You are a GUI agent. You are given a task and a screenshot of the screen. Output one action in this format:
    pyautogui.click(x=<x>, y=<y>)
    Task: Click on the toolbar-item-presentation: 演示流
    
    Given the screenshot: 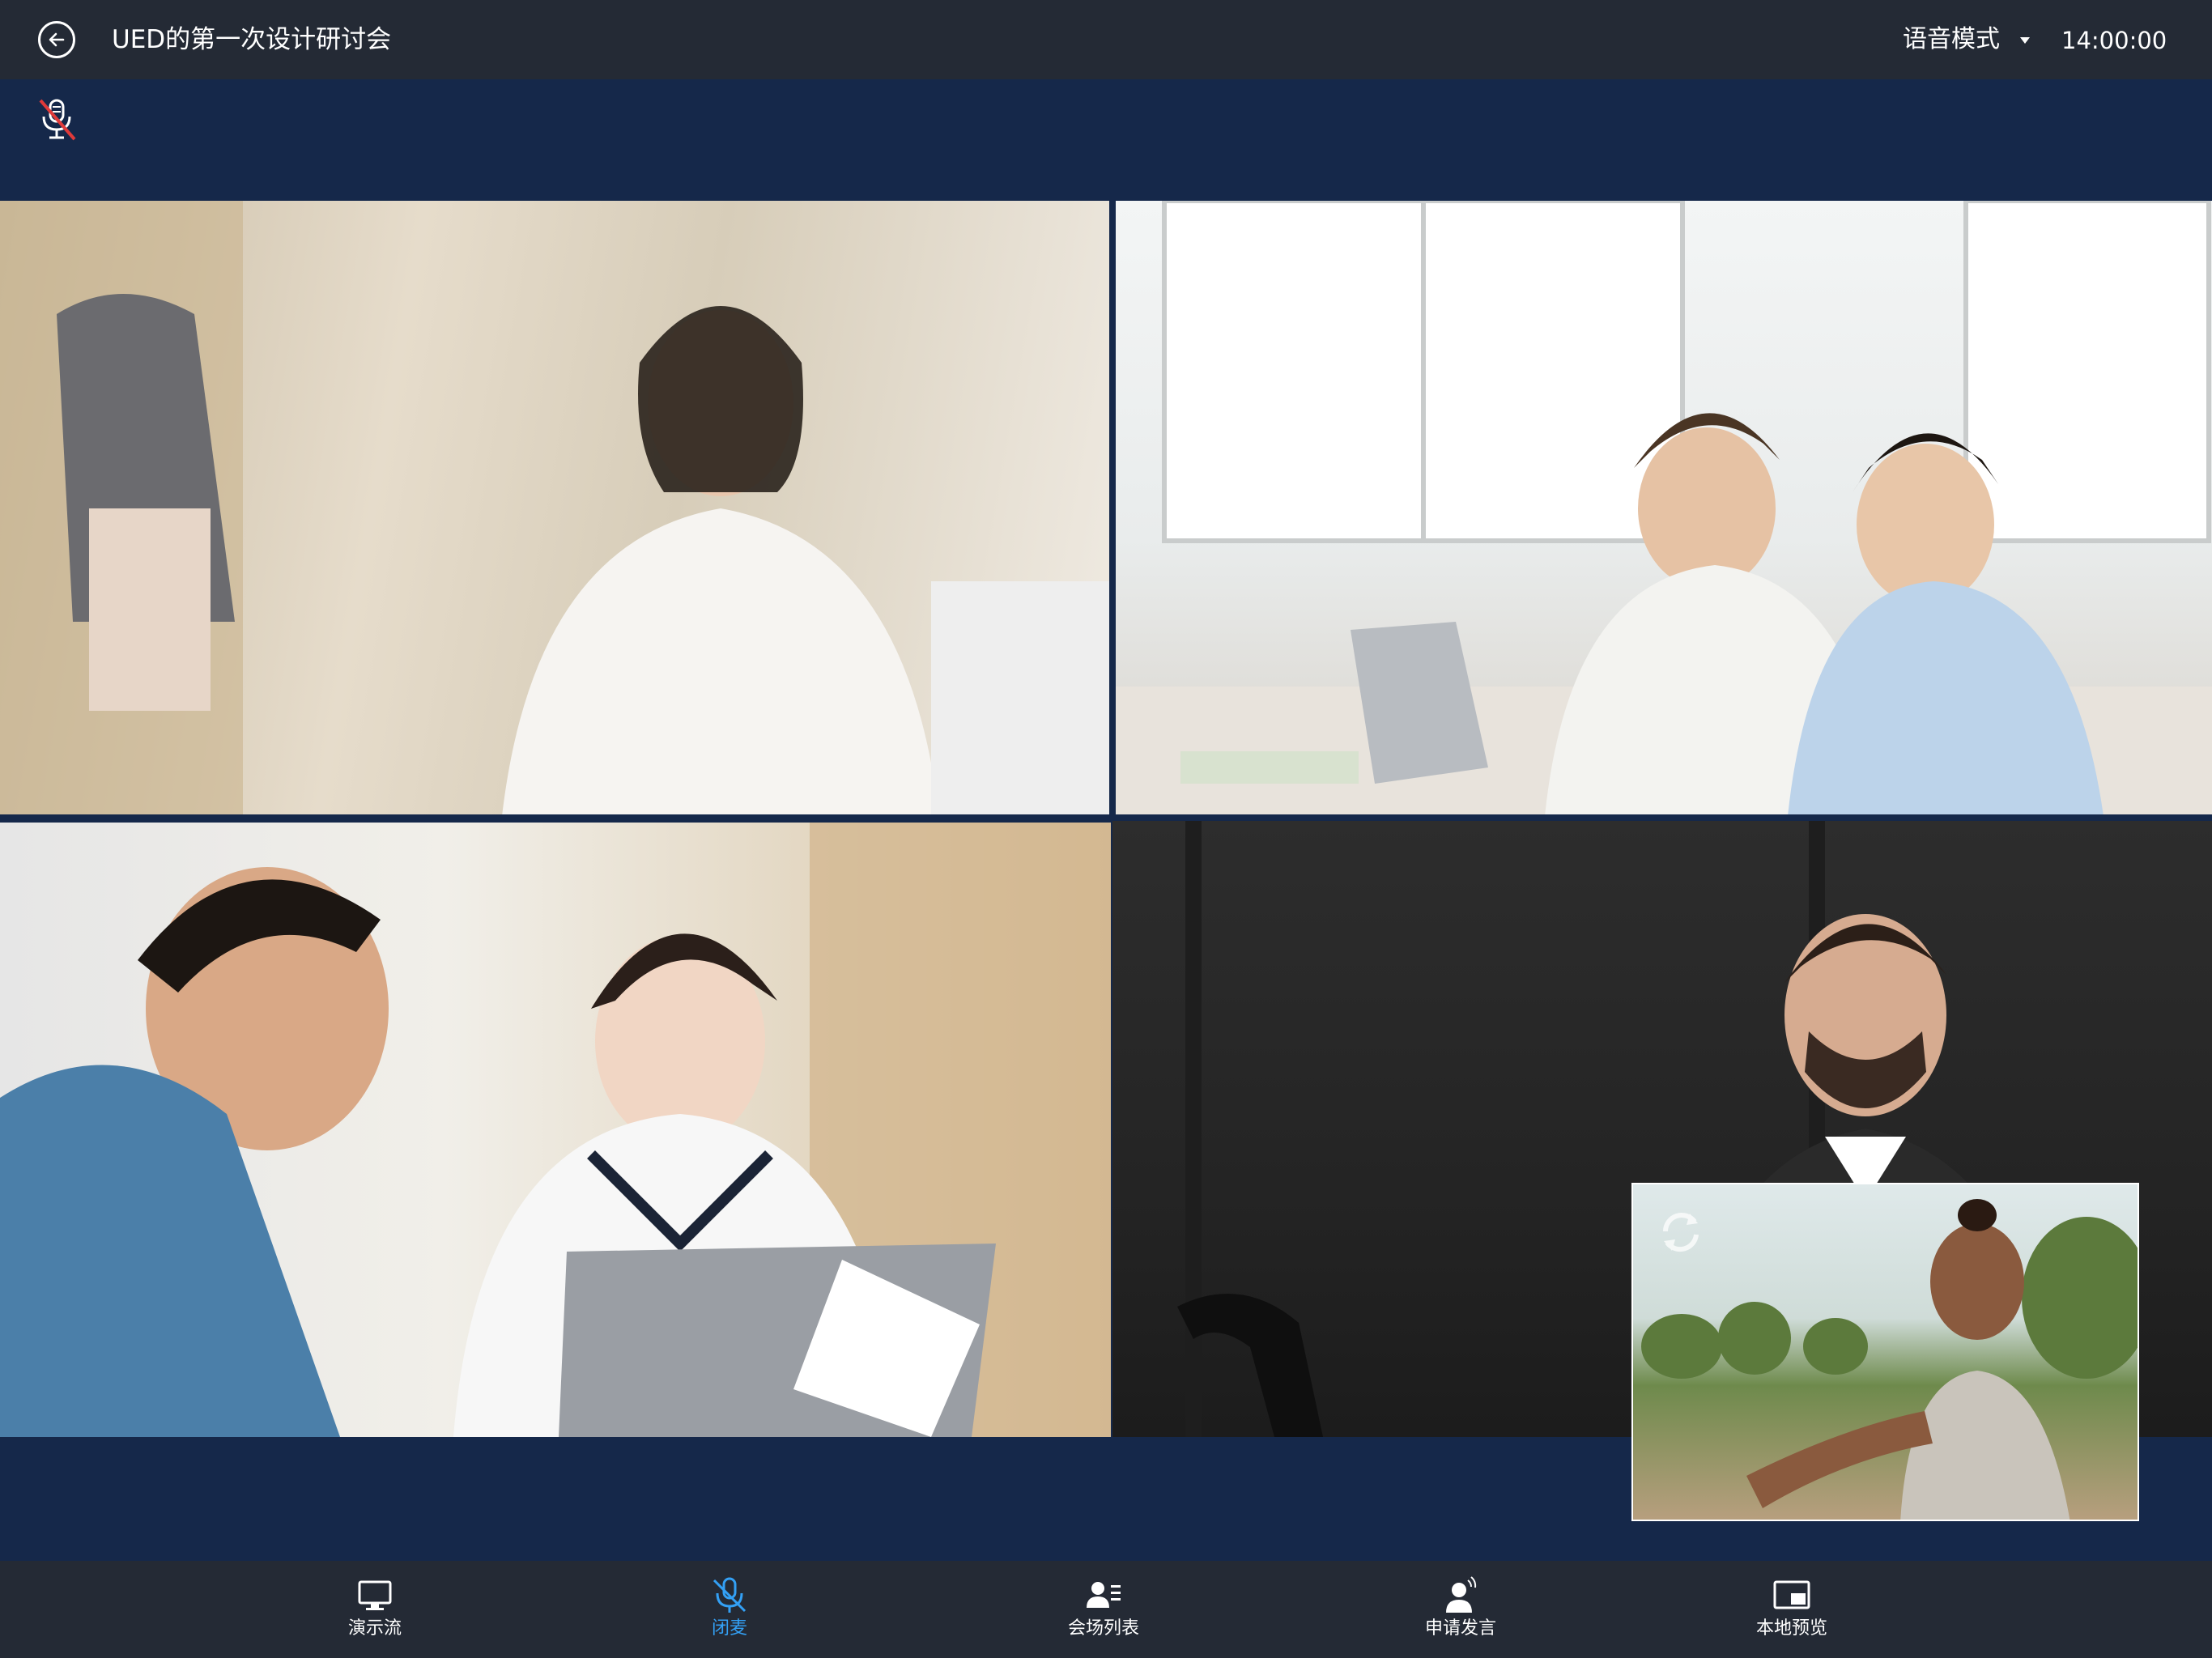 What is the action you would take?
    pyautogui.click(x=375, y=1609)
    